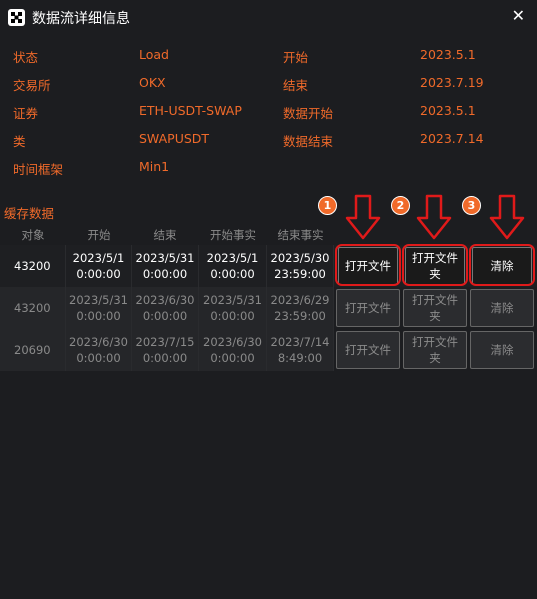 This screenshot has width=537, height=599. What do you see at coordinates (308, 113) in the screenshot?
I see `data-start-label: 数据开始` at bounding box center [308, 113].